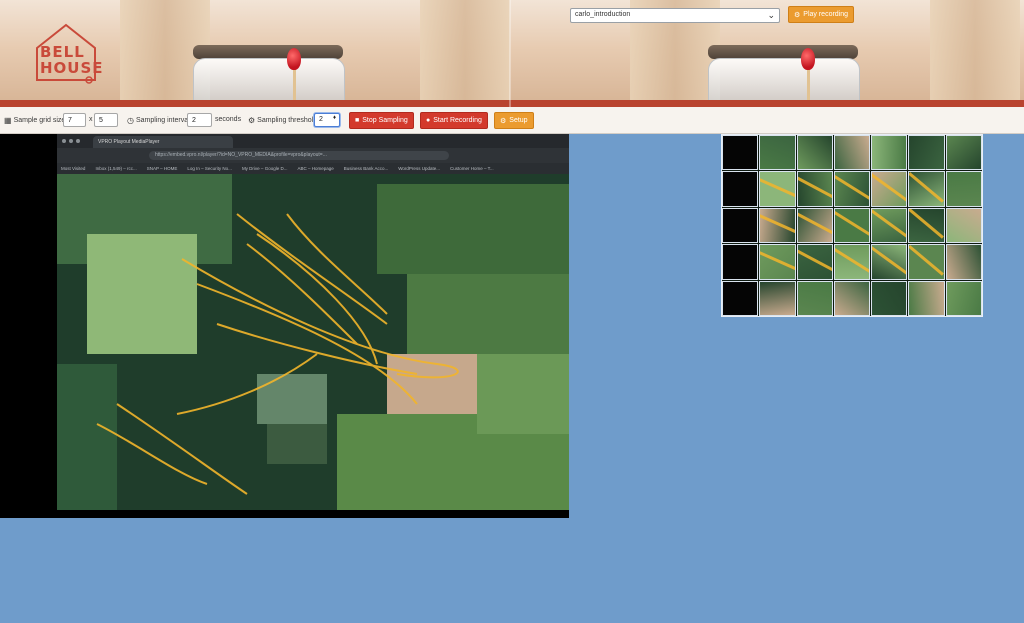  I want to click on grid-size-label-group: ▦ Sample grid size, so click(34, 120).